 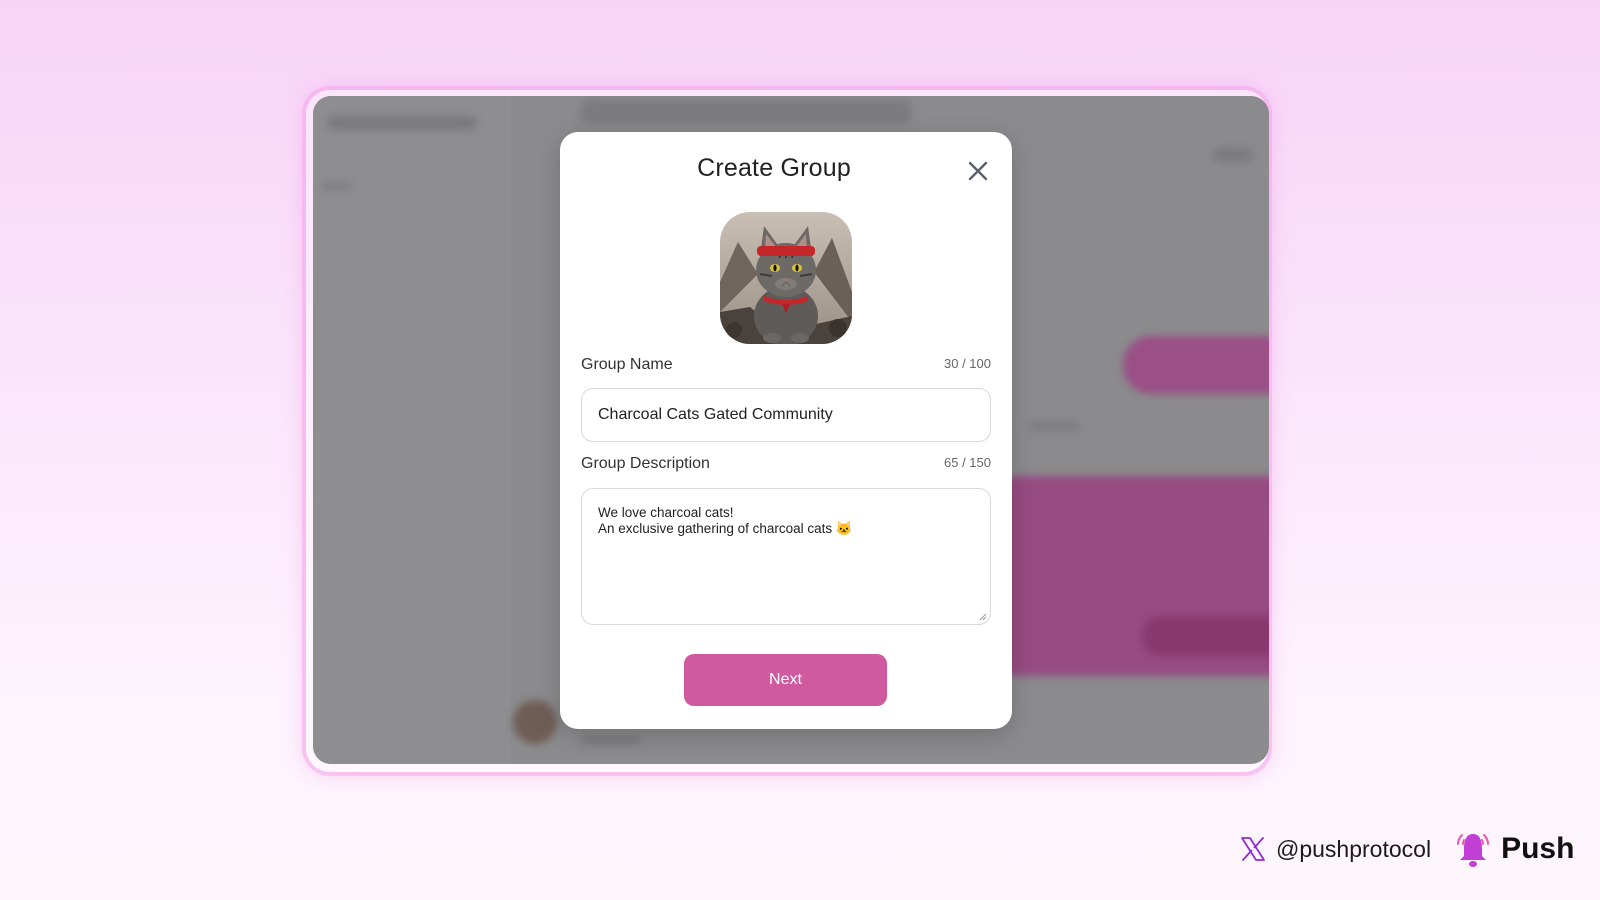 I want to click on group-avatar-cat, so click(x=786, y=278).